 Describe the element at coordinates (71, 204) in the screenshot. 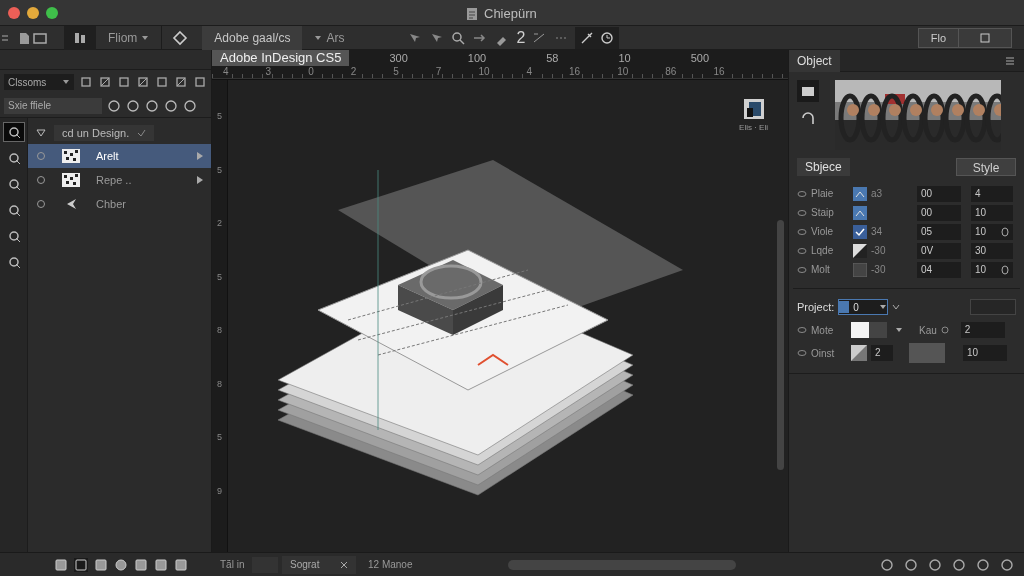

I see `arrow-icon` at that location.